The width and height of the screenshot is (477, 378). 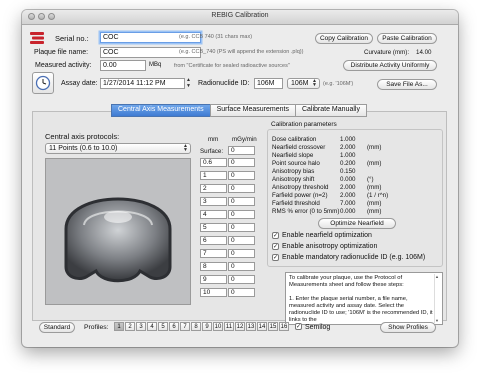 What do you see at coordinates (252, 110) in the screenshot?
I see `tab-surface-measurements: Surface Measurements` at bounding box center [252, 110].